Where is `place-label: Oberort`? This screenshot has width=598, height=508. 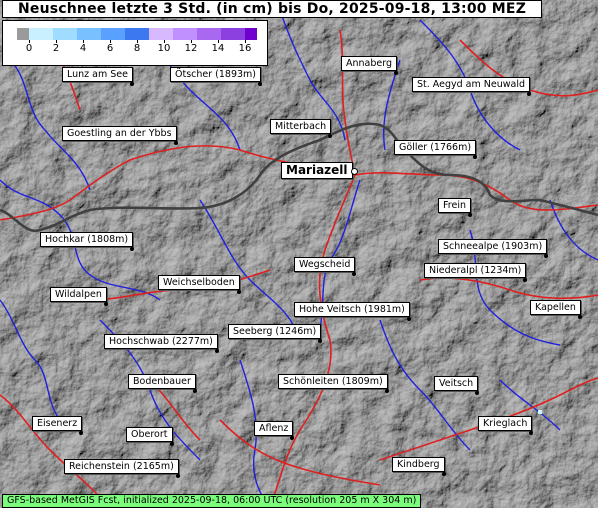
place-label: Oberort is located at coordinates (149, 434).